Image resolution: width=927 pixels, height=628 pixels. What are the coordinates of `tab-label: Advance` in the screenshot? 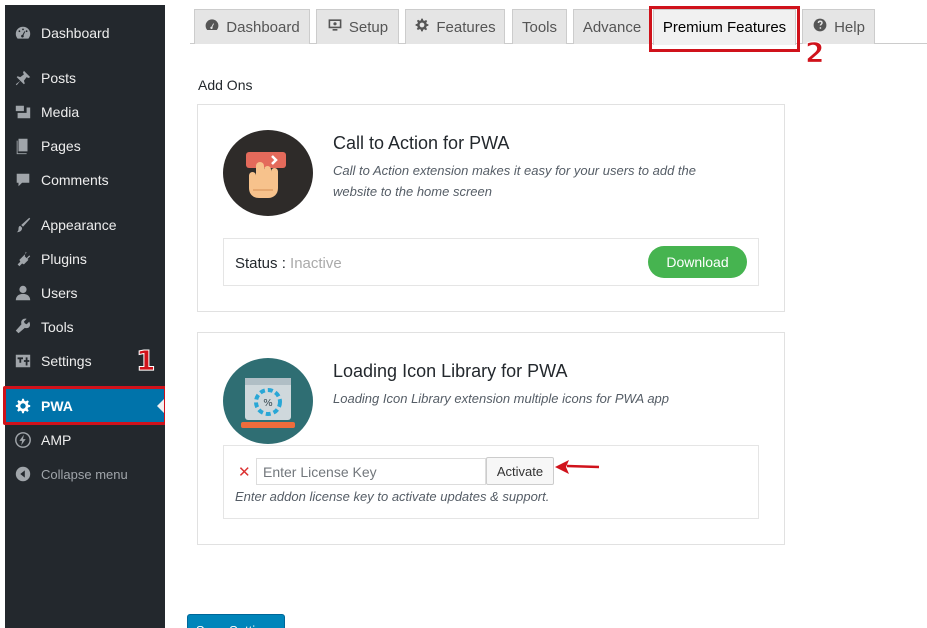 It's located at (612, 27).